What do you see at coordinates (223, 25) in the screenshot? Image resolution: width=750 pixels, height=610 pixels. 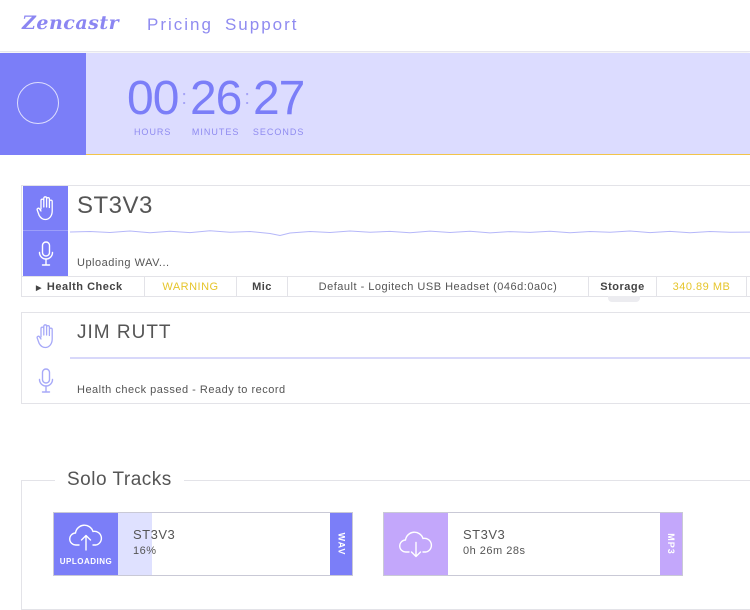 I see `main-nav: Pricing Support` at bounding box center [223, 25].